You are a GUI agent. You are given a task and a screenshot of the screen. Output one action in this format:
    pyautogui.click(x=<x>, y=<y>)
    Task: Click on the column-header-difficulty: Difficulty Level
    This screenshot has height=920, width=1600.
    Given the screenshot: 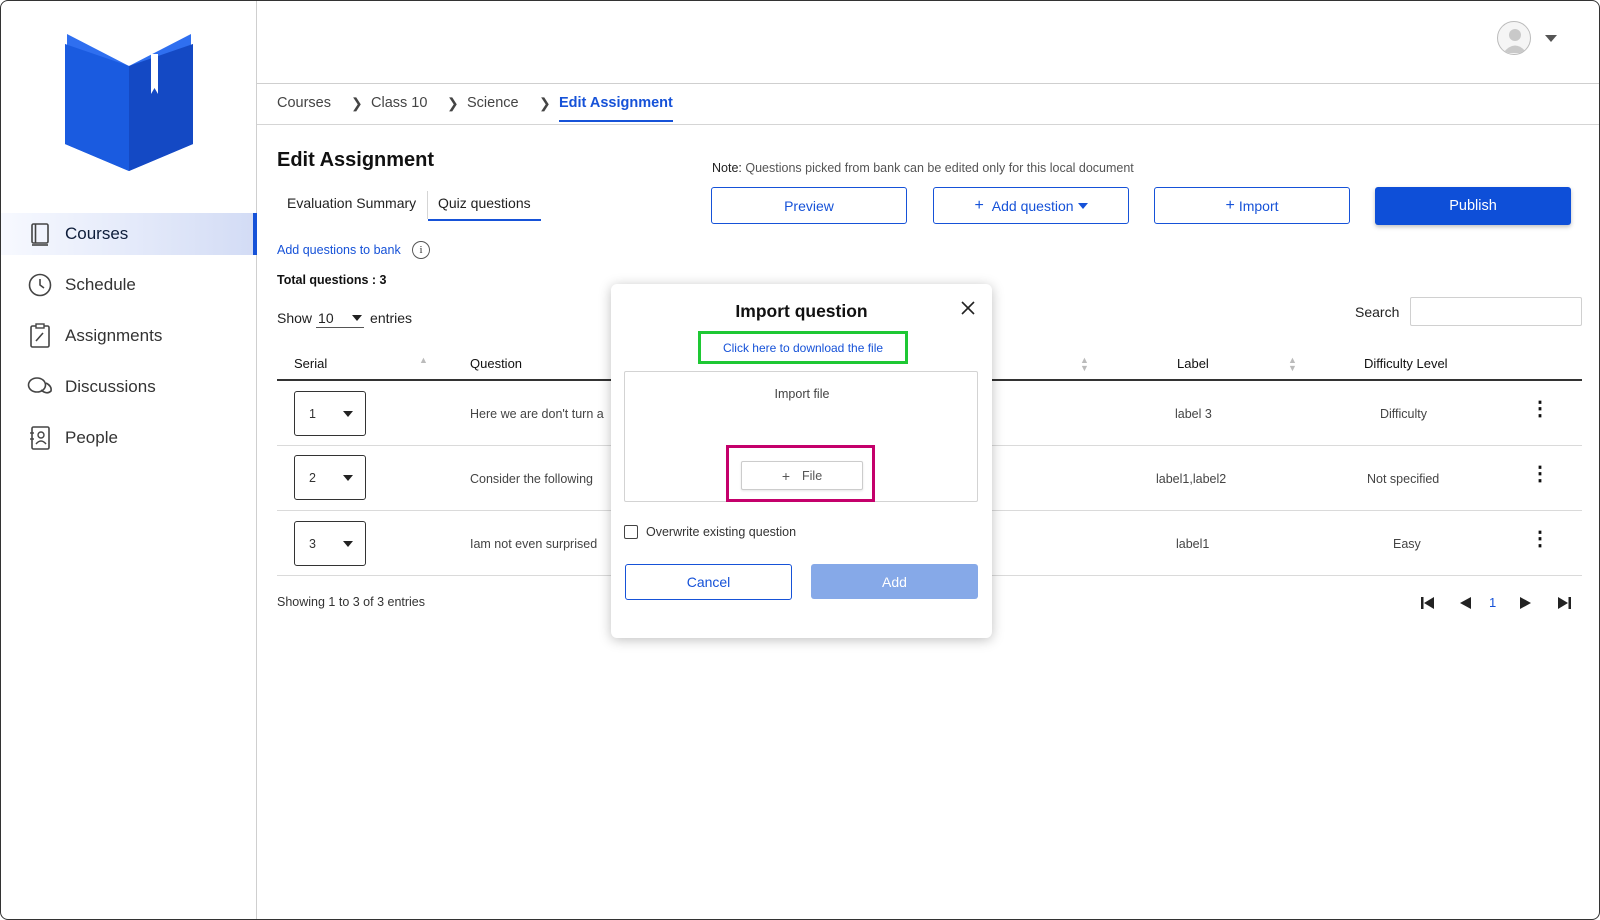 What is the action you would take?
    pyautogui.click(x=1406, y=363)
    